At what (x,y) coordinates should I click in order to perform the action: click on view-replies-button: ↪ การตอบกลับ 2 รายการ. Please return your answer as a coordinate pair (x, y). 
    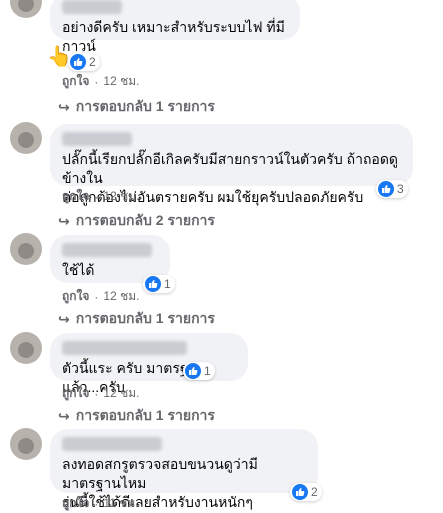
    Looking at the image, I should click on (136, 221).